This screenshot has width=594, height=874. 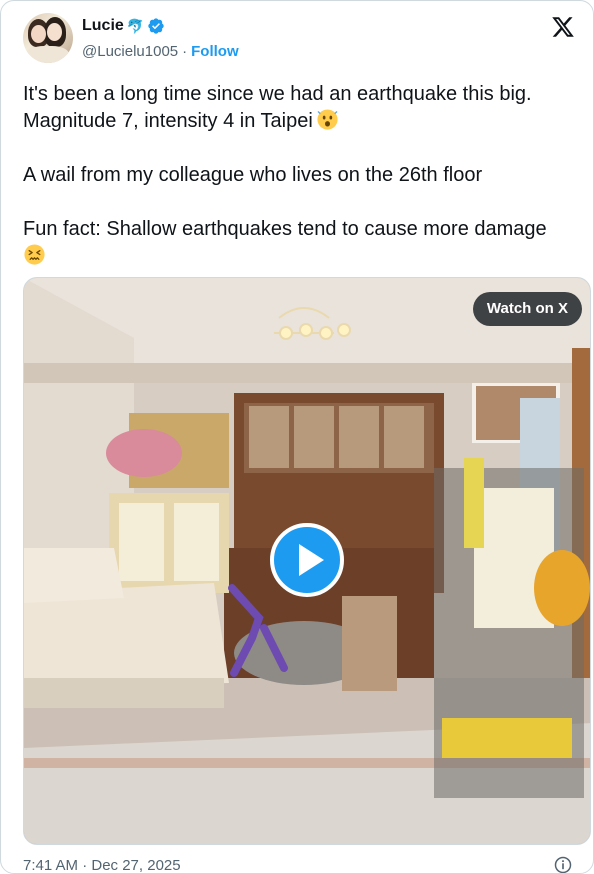 I want to click on info-icon, so click(x=563, y=864).